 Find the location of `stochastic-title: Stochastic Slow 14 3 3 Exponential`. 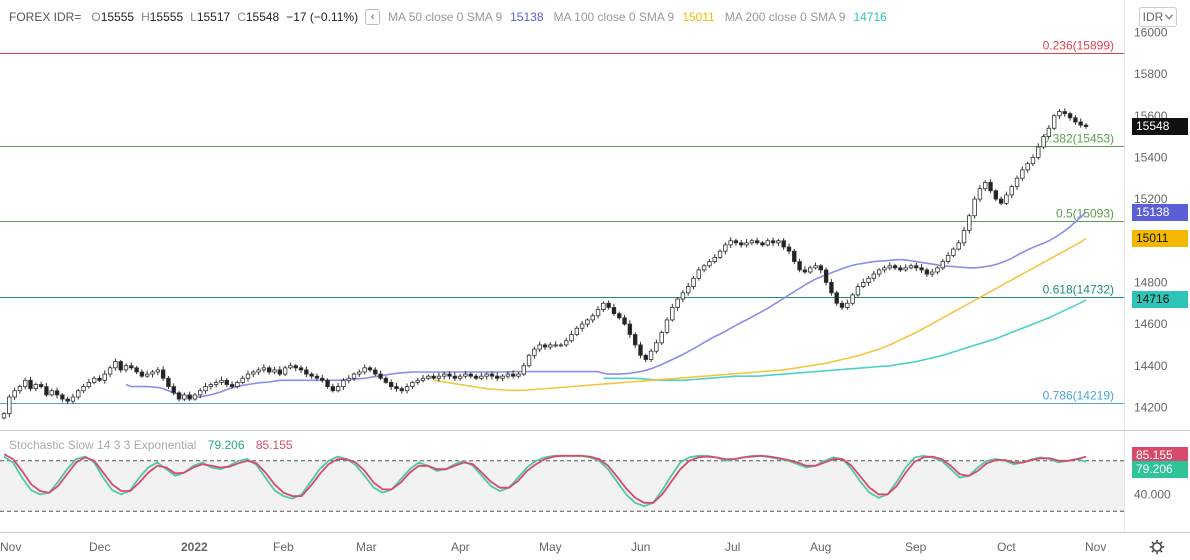

stochastic-title: Stochastic Slow 14 3 3 Exponential is located at coordinates (102, 445).